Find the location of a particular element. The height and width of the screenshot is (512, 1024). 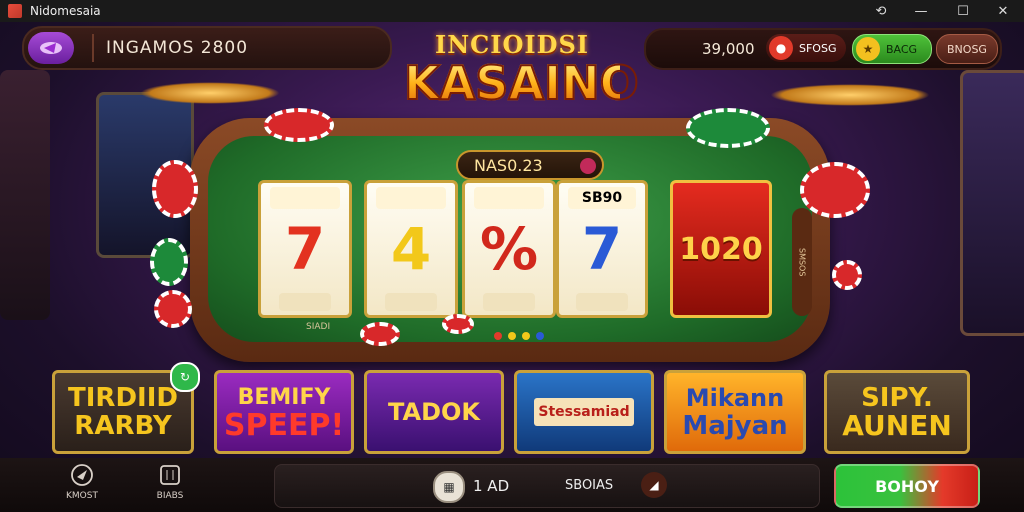

game-tile: Stessamiad is located at coordinates (584, 412).